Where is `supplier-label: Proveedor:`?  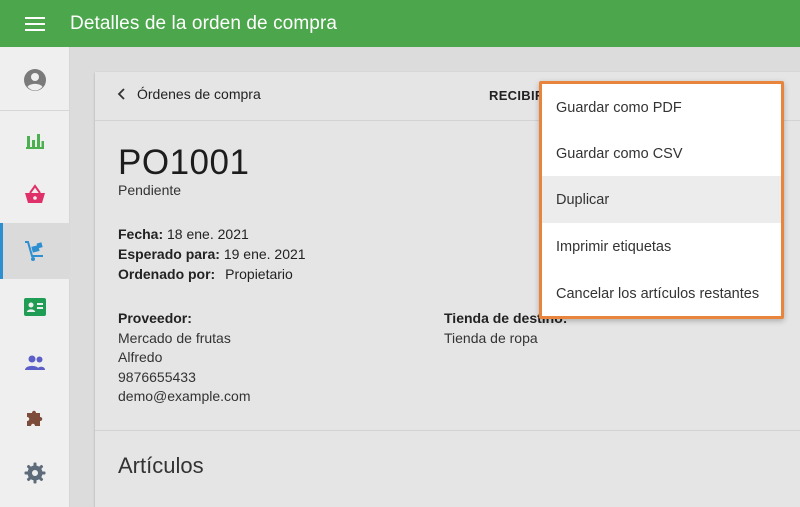 supplier-label: Proveedor: is located at coordinates (155, 318).